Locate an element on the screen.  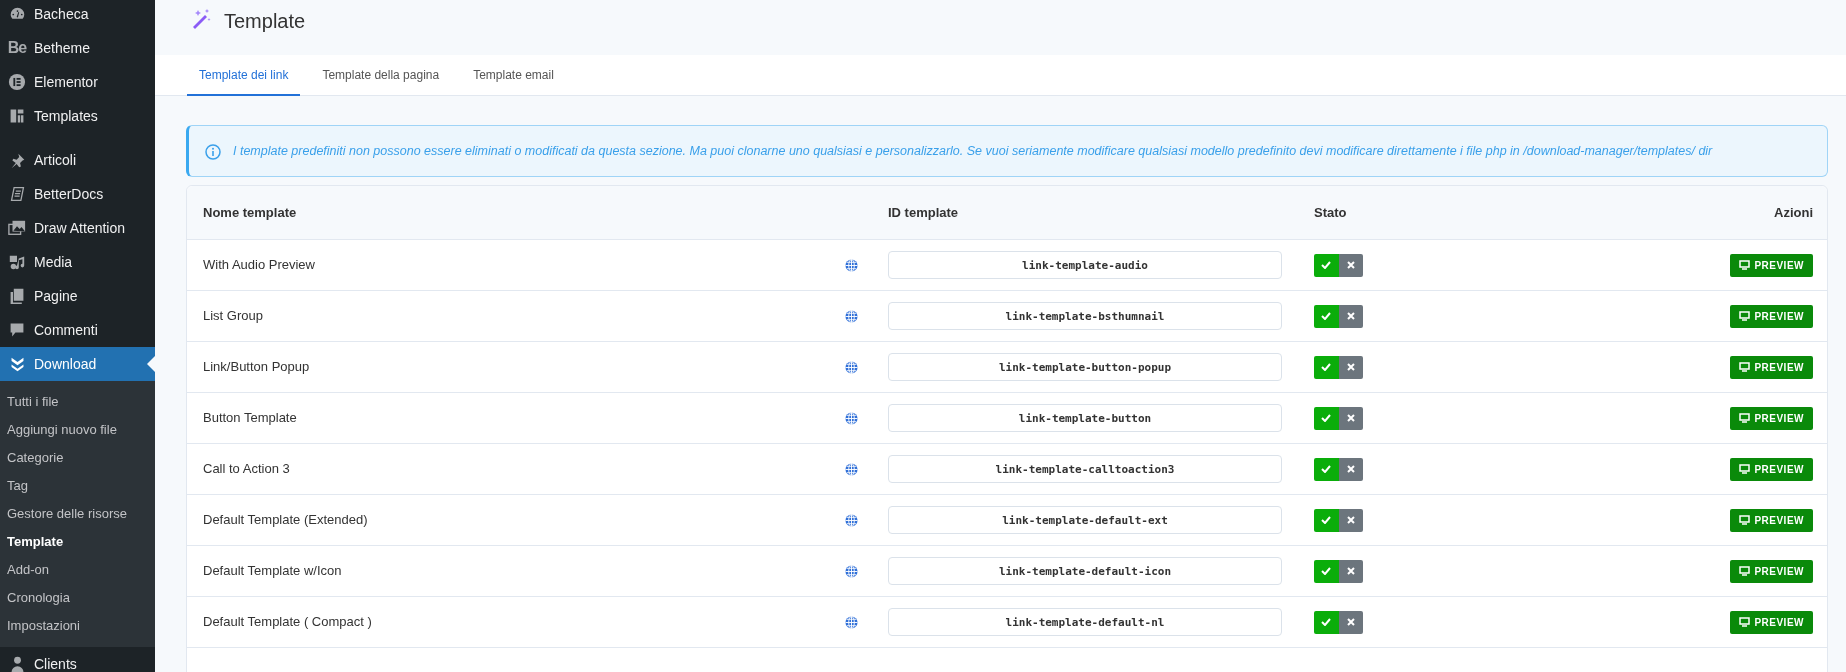
layout-icon is located at coordinates (17, 116).